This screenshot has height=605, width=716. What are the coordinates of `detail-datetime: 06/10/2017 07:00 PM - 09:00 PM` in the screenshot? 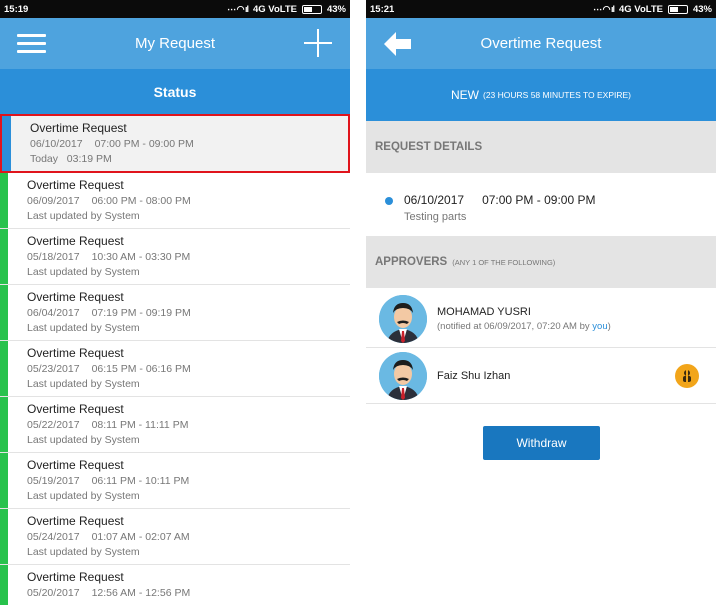 It's located at (560, 200).